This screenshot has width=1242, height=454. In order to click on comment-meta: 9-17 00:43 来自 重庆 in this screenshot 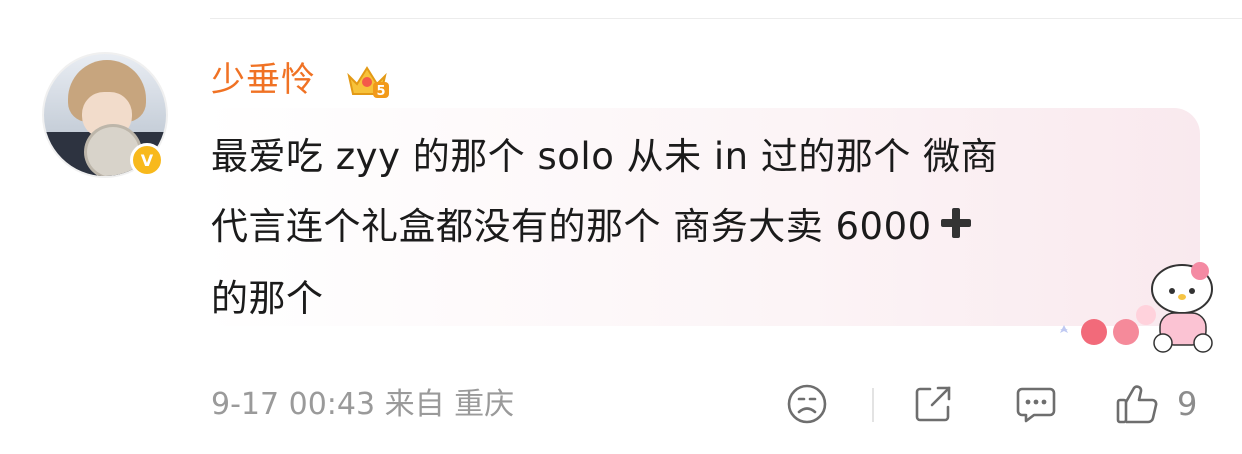, I will do `click(362, 405)`.